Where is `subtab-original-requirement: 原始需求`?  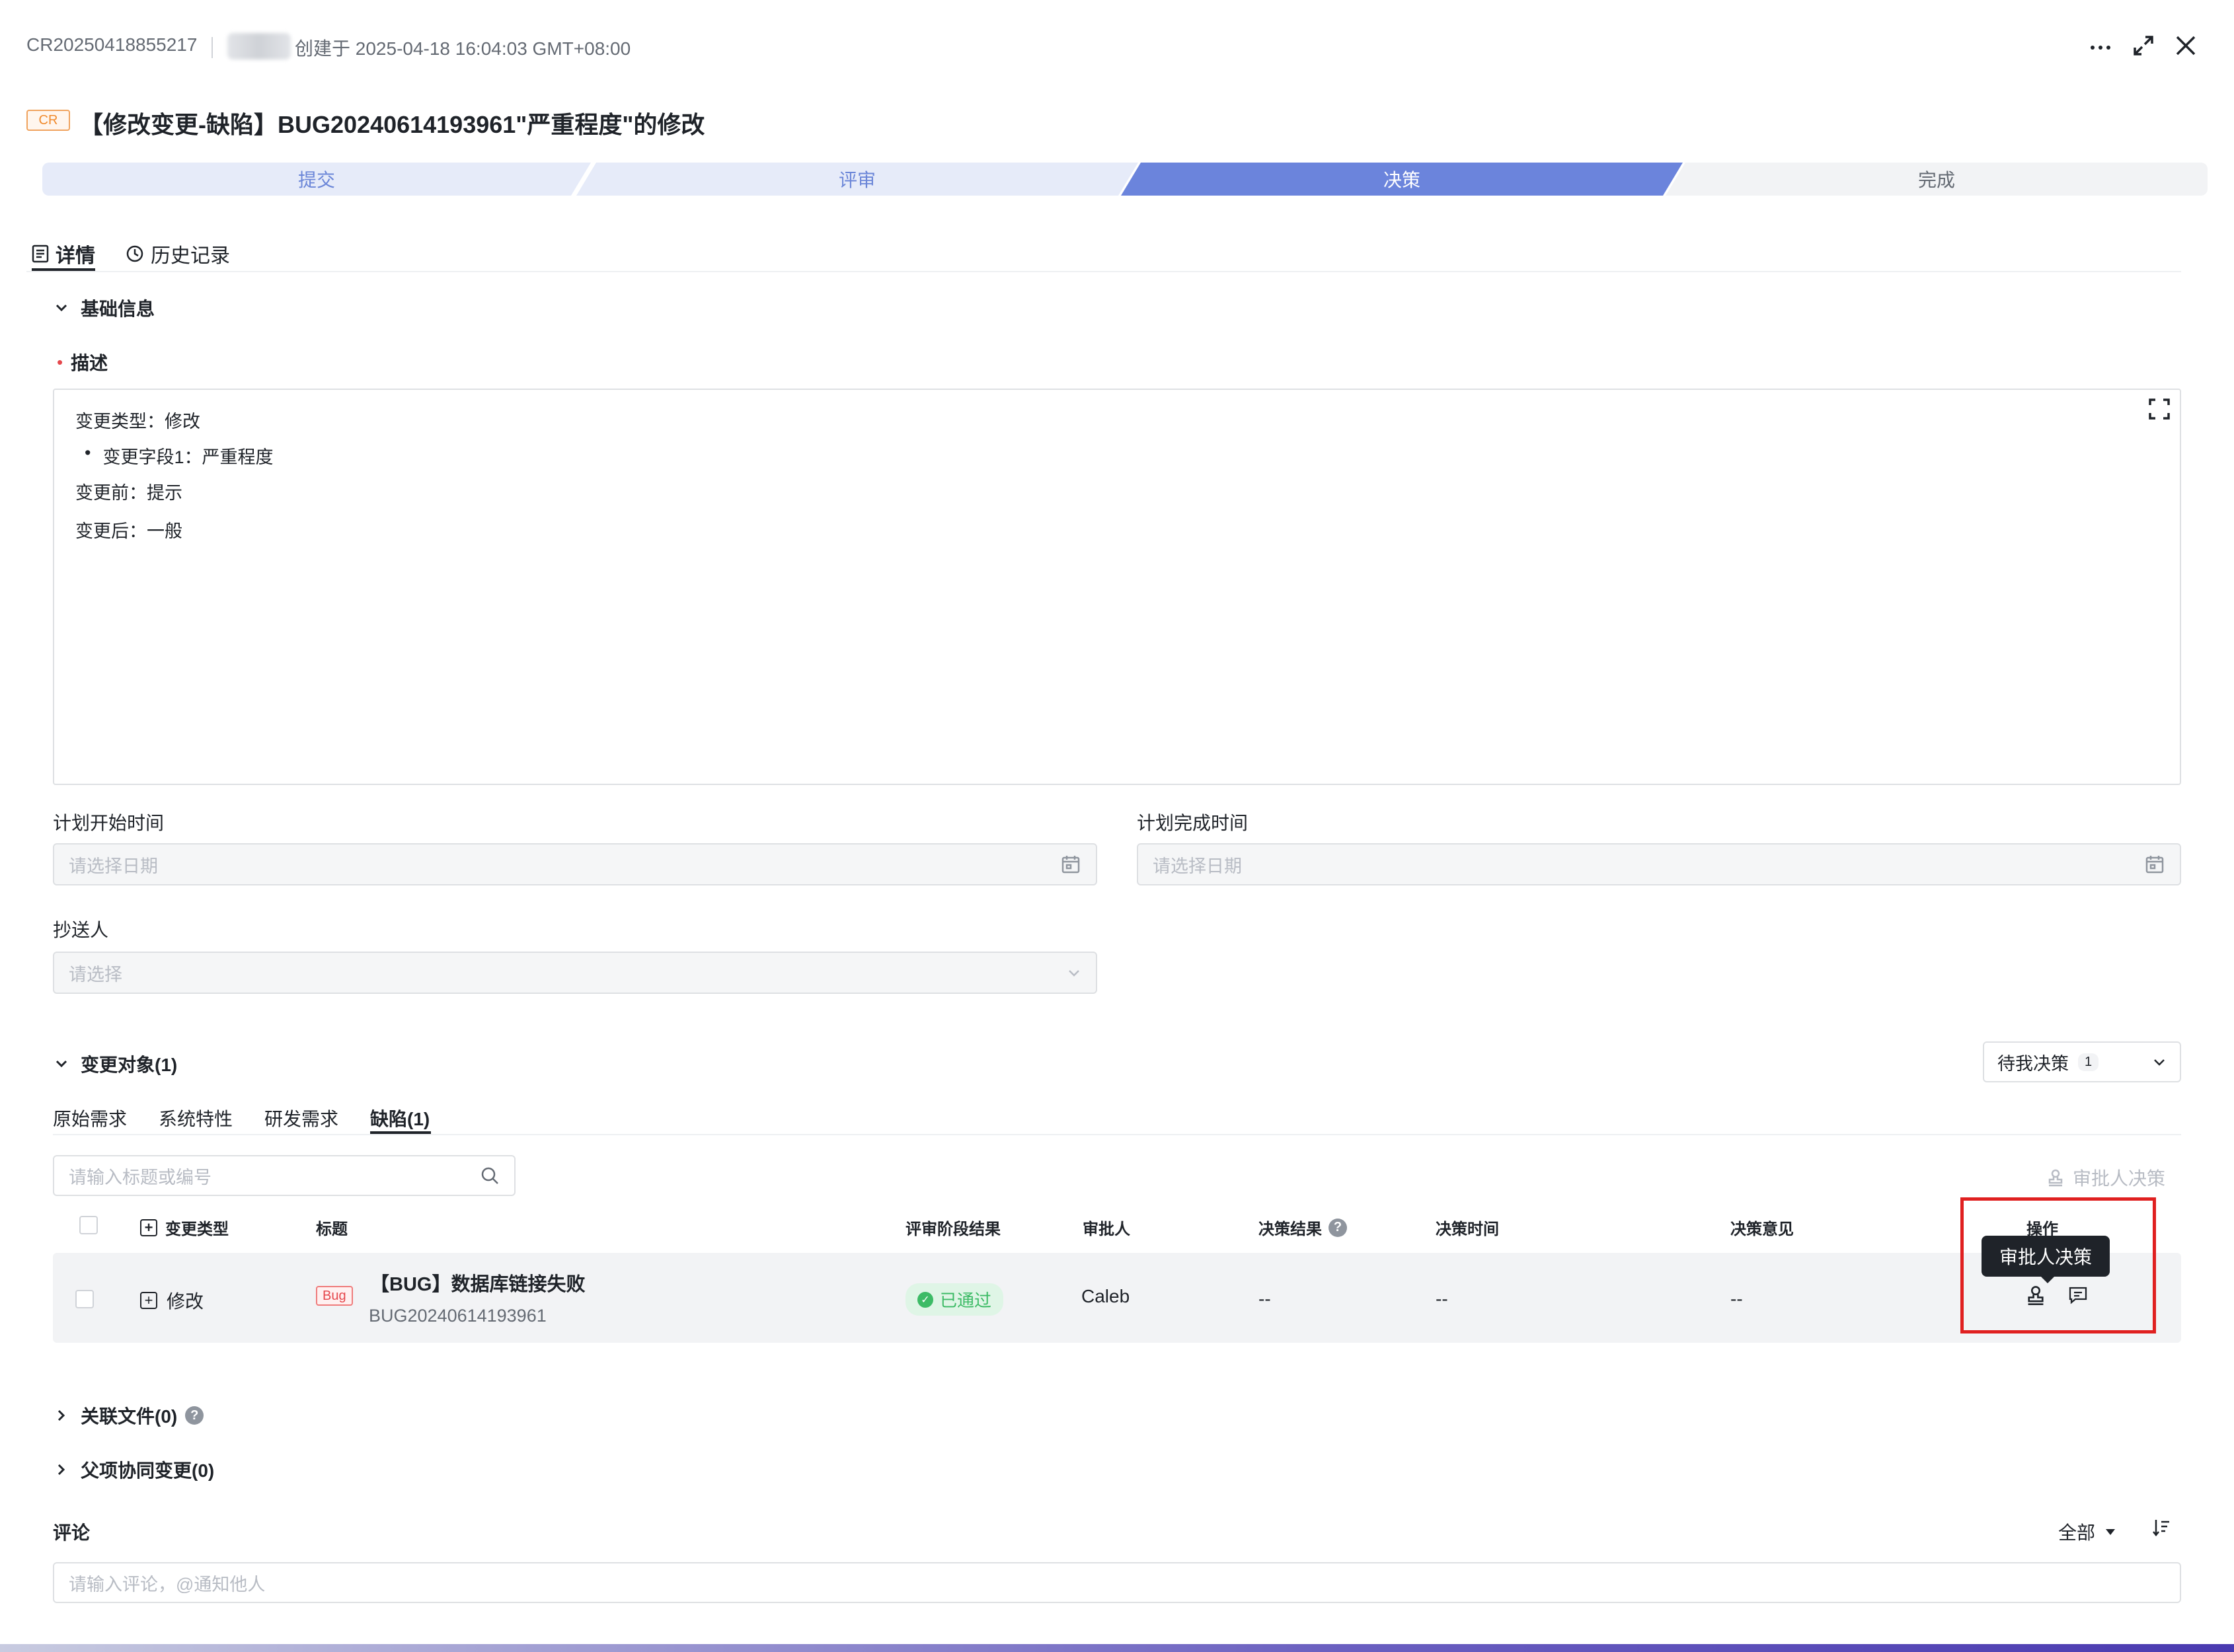
subtab-original-requirement: 原始需求 is located at coordinates (90, 1118).